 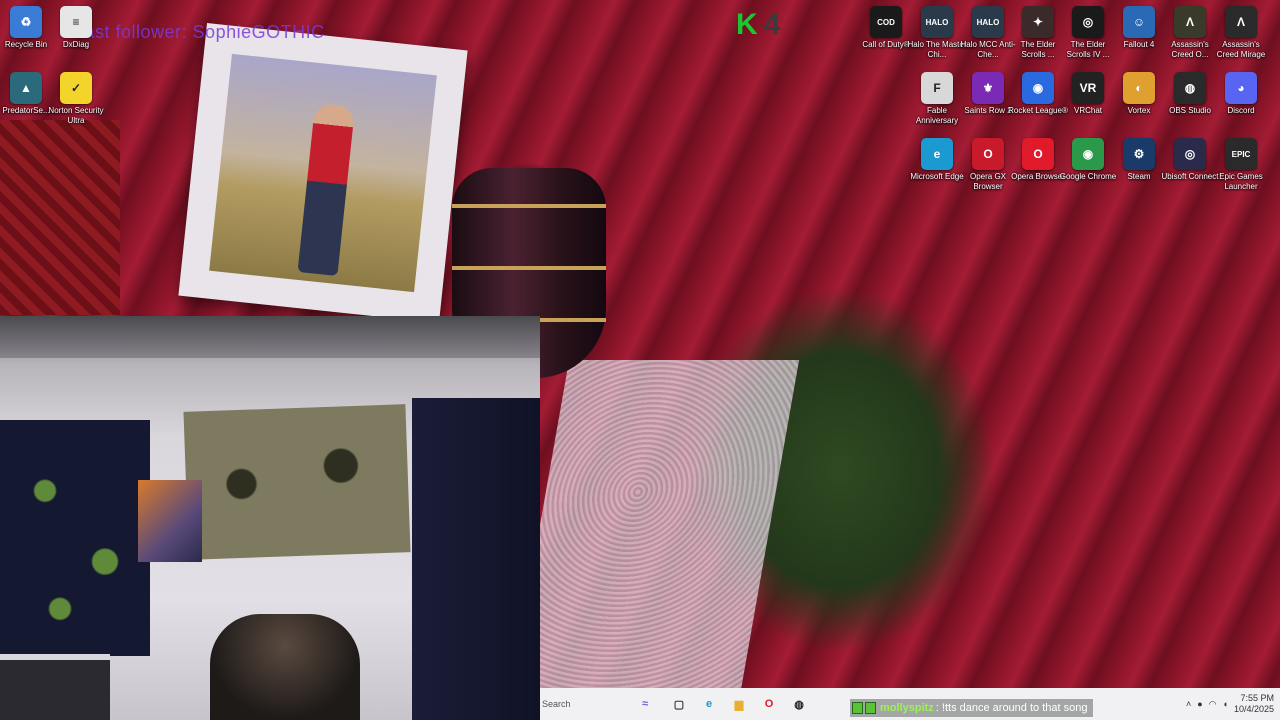 I want to click on halo-icon: HALO, so click(x=937, y=22).